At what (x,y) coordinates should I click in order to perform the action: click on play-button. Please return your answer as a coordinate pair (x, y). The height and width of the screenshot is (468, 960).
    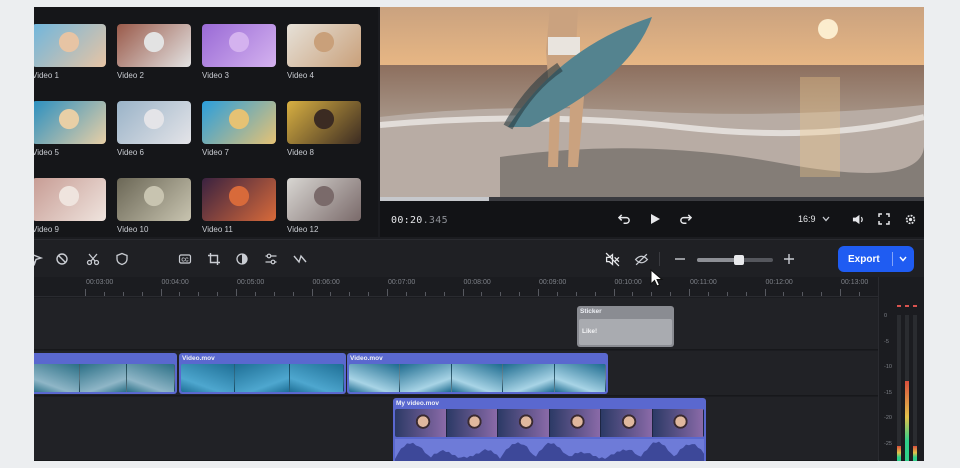
    Looking at the image, I should click on (655, 219).